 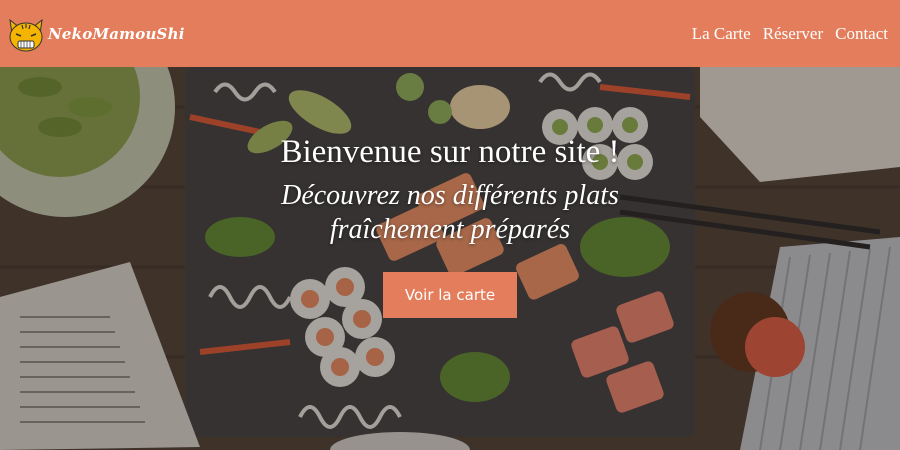 What do you see at coordinates (450, 195) in the screenshot?
I see `hero-subtitle-line-1: Découvrez nos différents plats` at bounding box center [450, 195].